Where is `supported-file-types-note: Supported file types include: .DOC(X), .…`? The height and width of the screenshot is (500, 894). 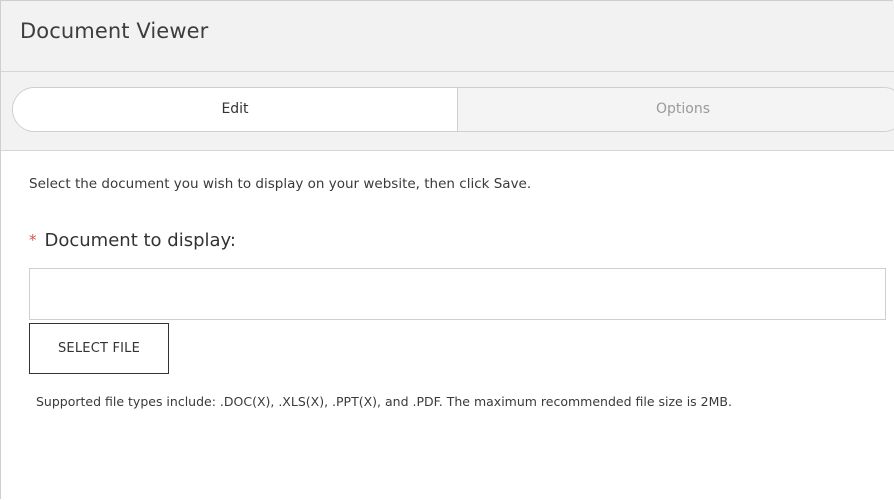
supported-file-types-note: Supported file types include: .DOC(X), .… is located at coordinates (384, 401).